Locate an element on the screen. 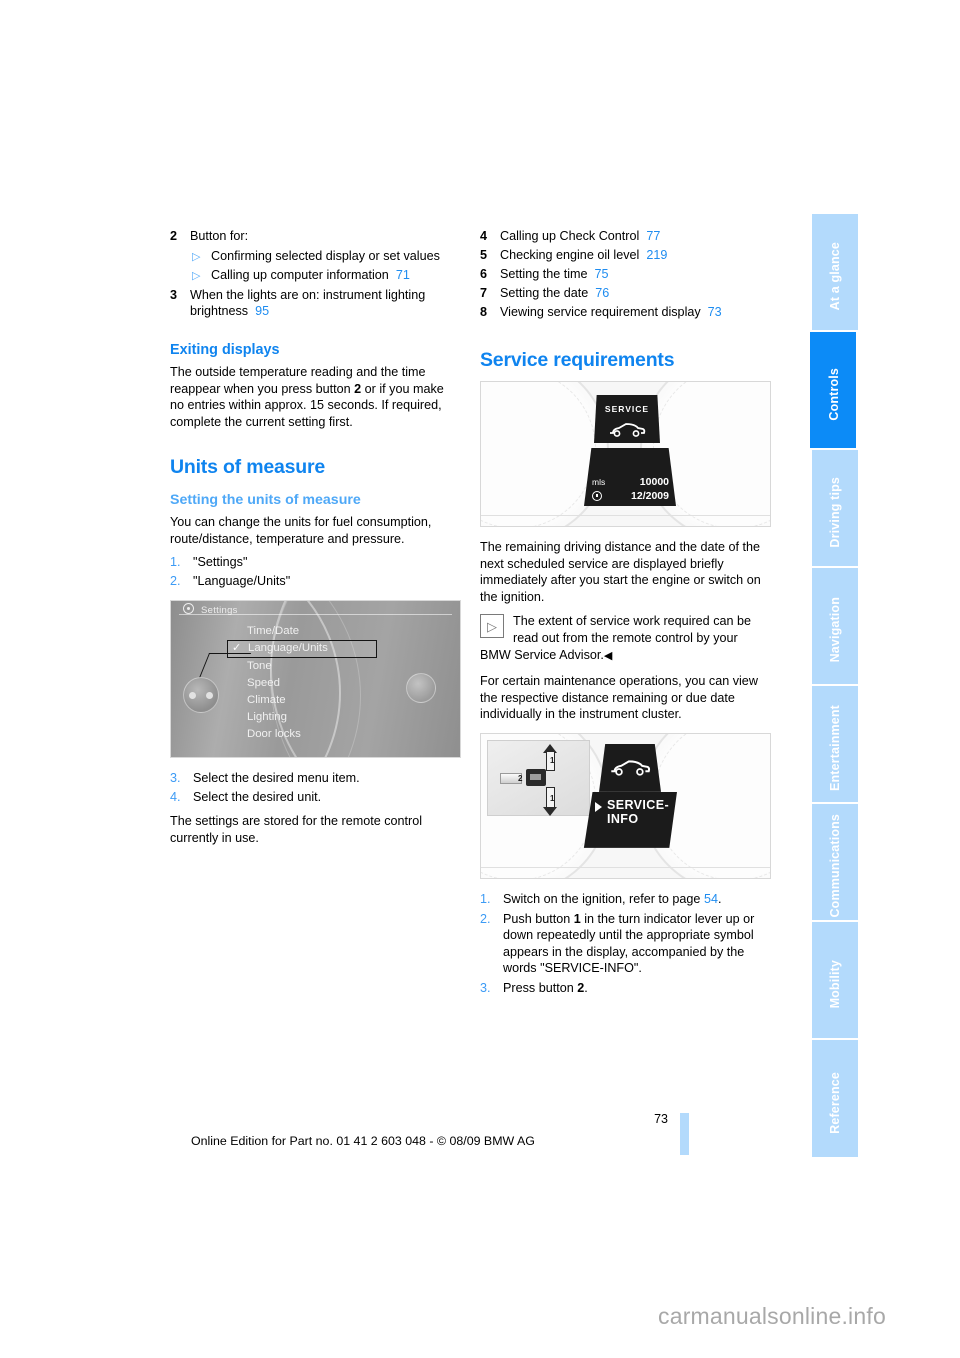 The height and width of the screenshot is (1358, 960). step-text: Switch on the ignition, refer to page is located at coordinates (603, 898).